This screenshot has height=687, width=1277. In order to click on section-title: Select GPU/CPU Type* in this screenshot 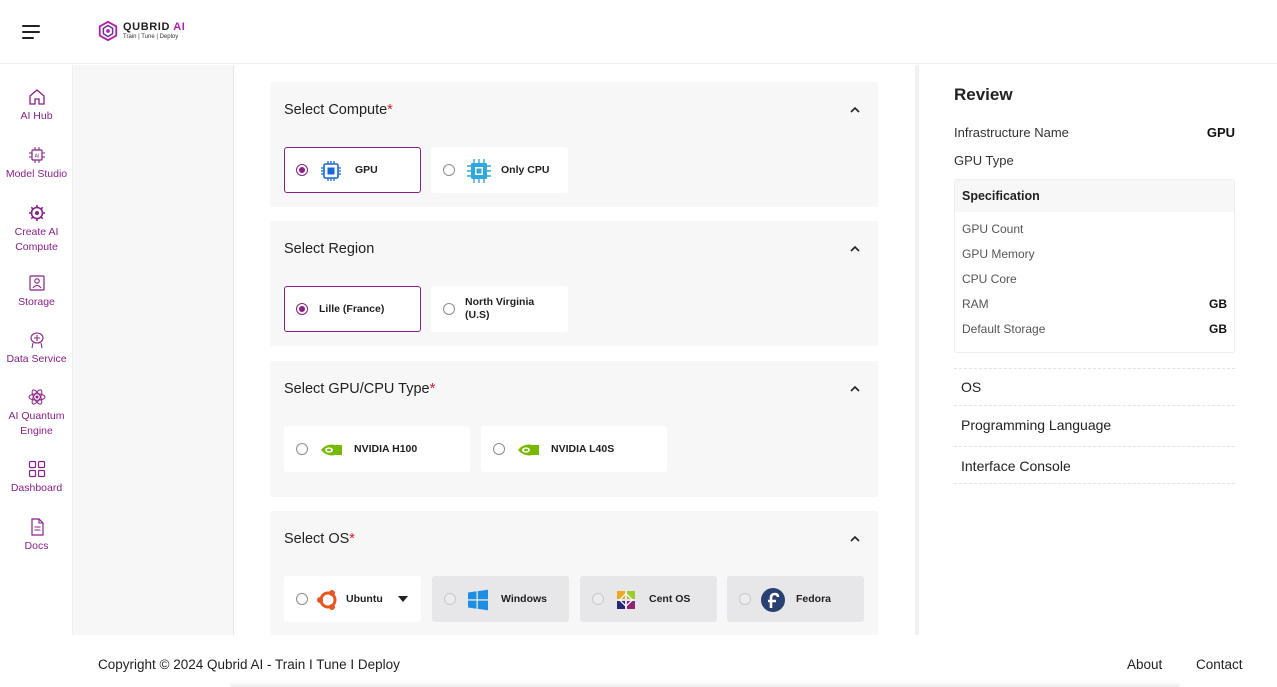, I will do `click(360, 389)`.